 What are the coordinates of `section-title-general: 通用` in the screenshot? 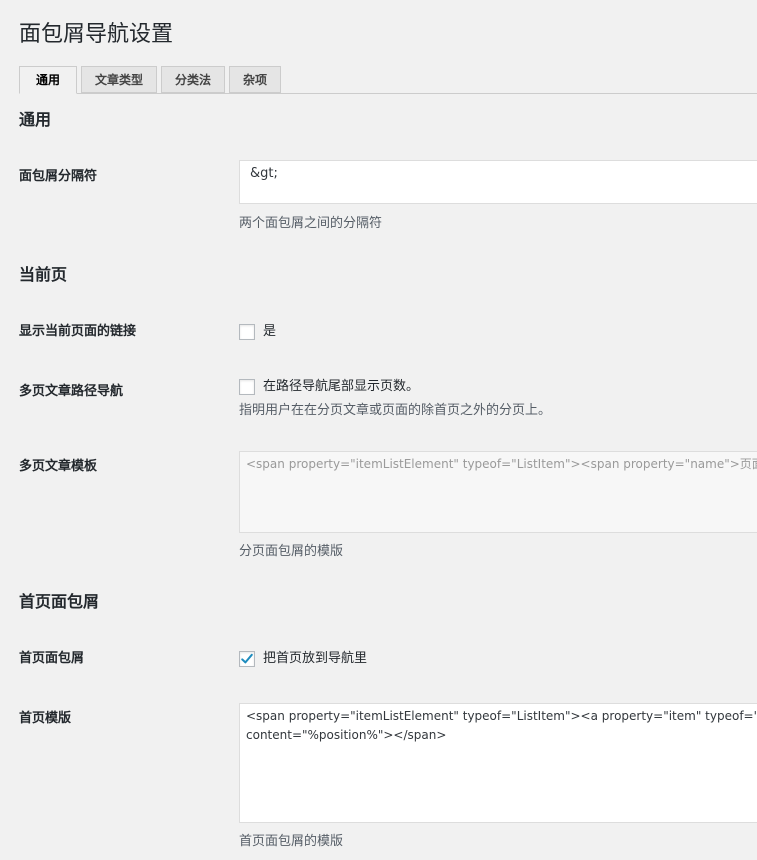 It's located at (35, 119).